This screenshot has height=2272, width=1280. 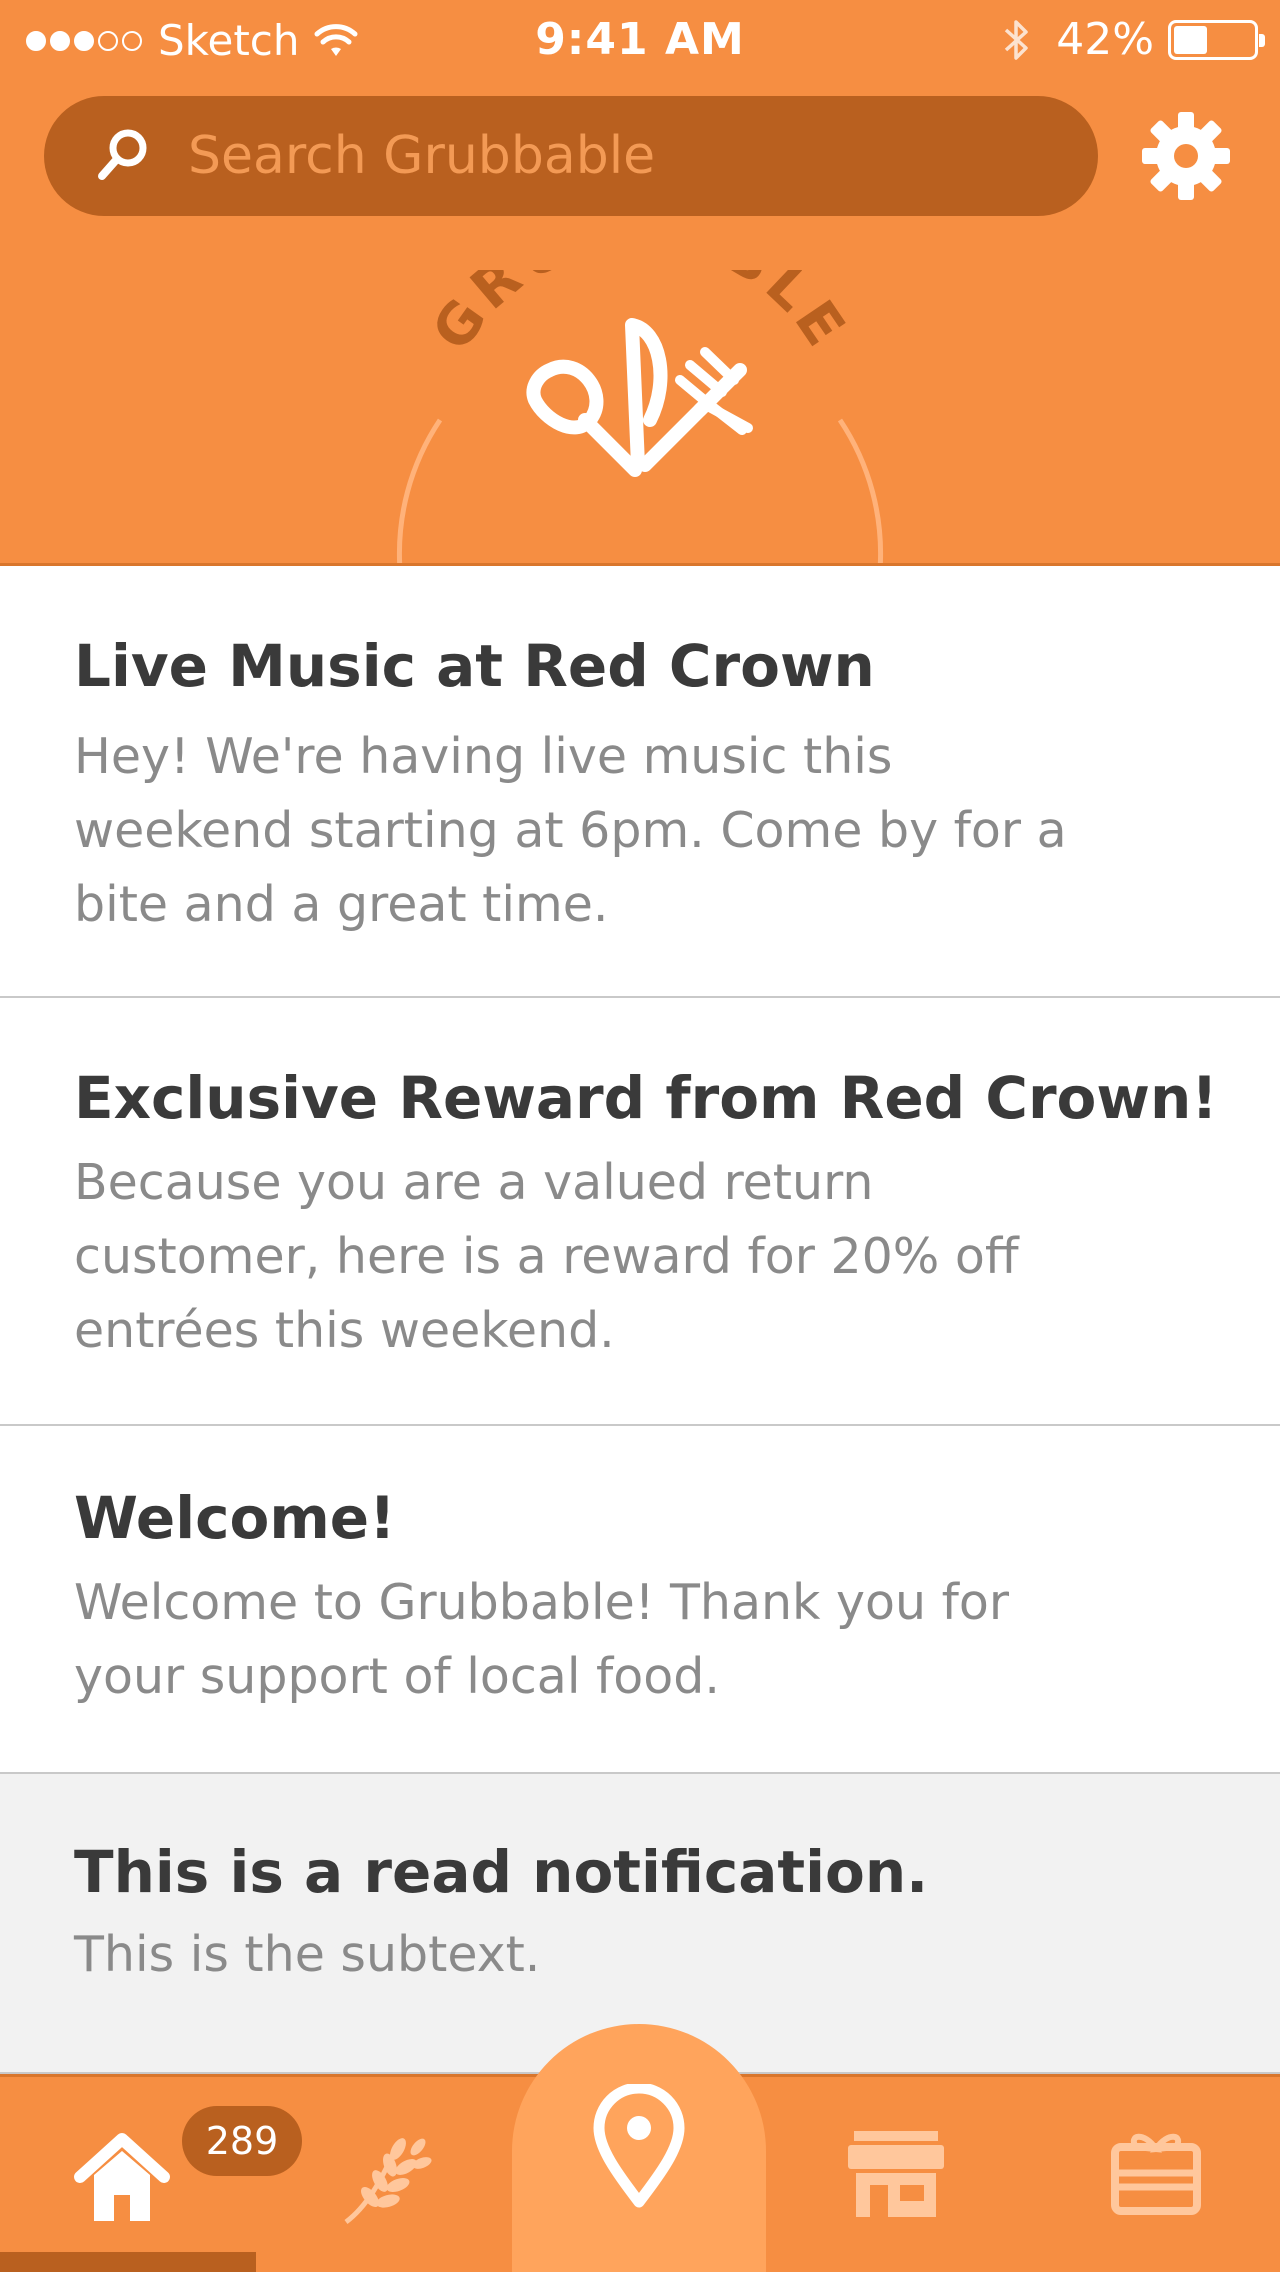 I want to click on notification-title: This is a read notification., so click(x=501, y=1872).